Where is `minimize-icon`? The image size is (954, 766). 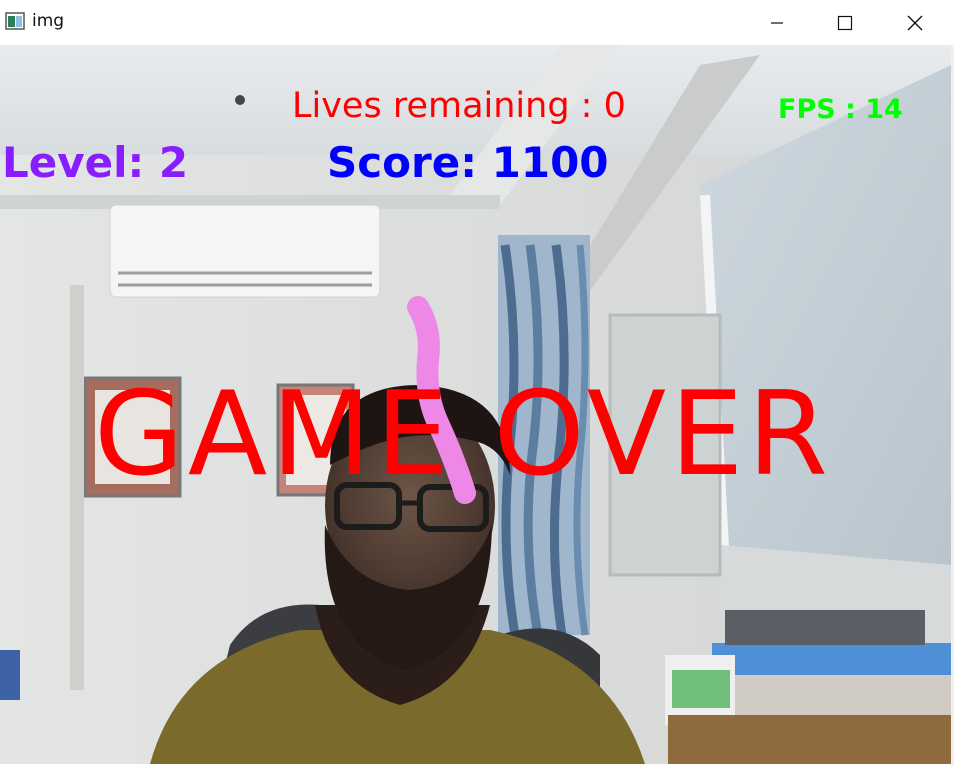 minimize-icon is located at coordinates (777, 22).